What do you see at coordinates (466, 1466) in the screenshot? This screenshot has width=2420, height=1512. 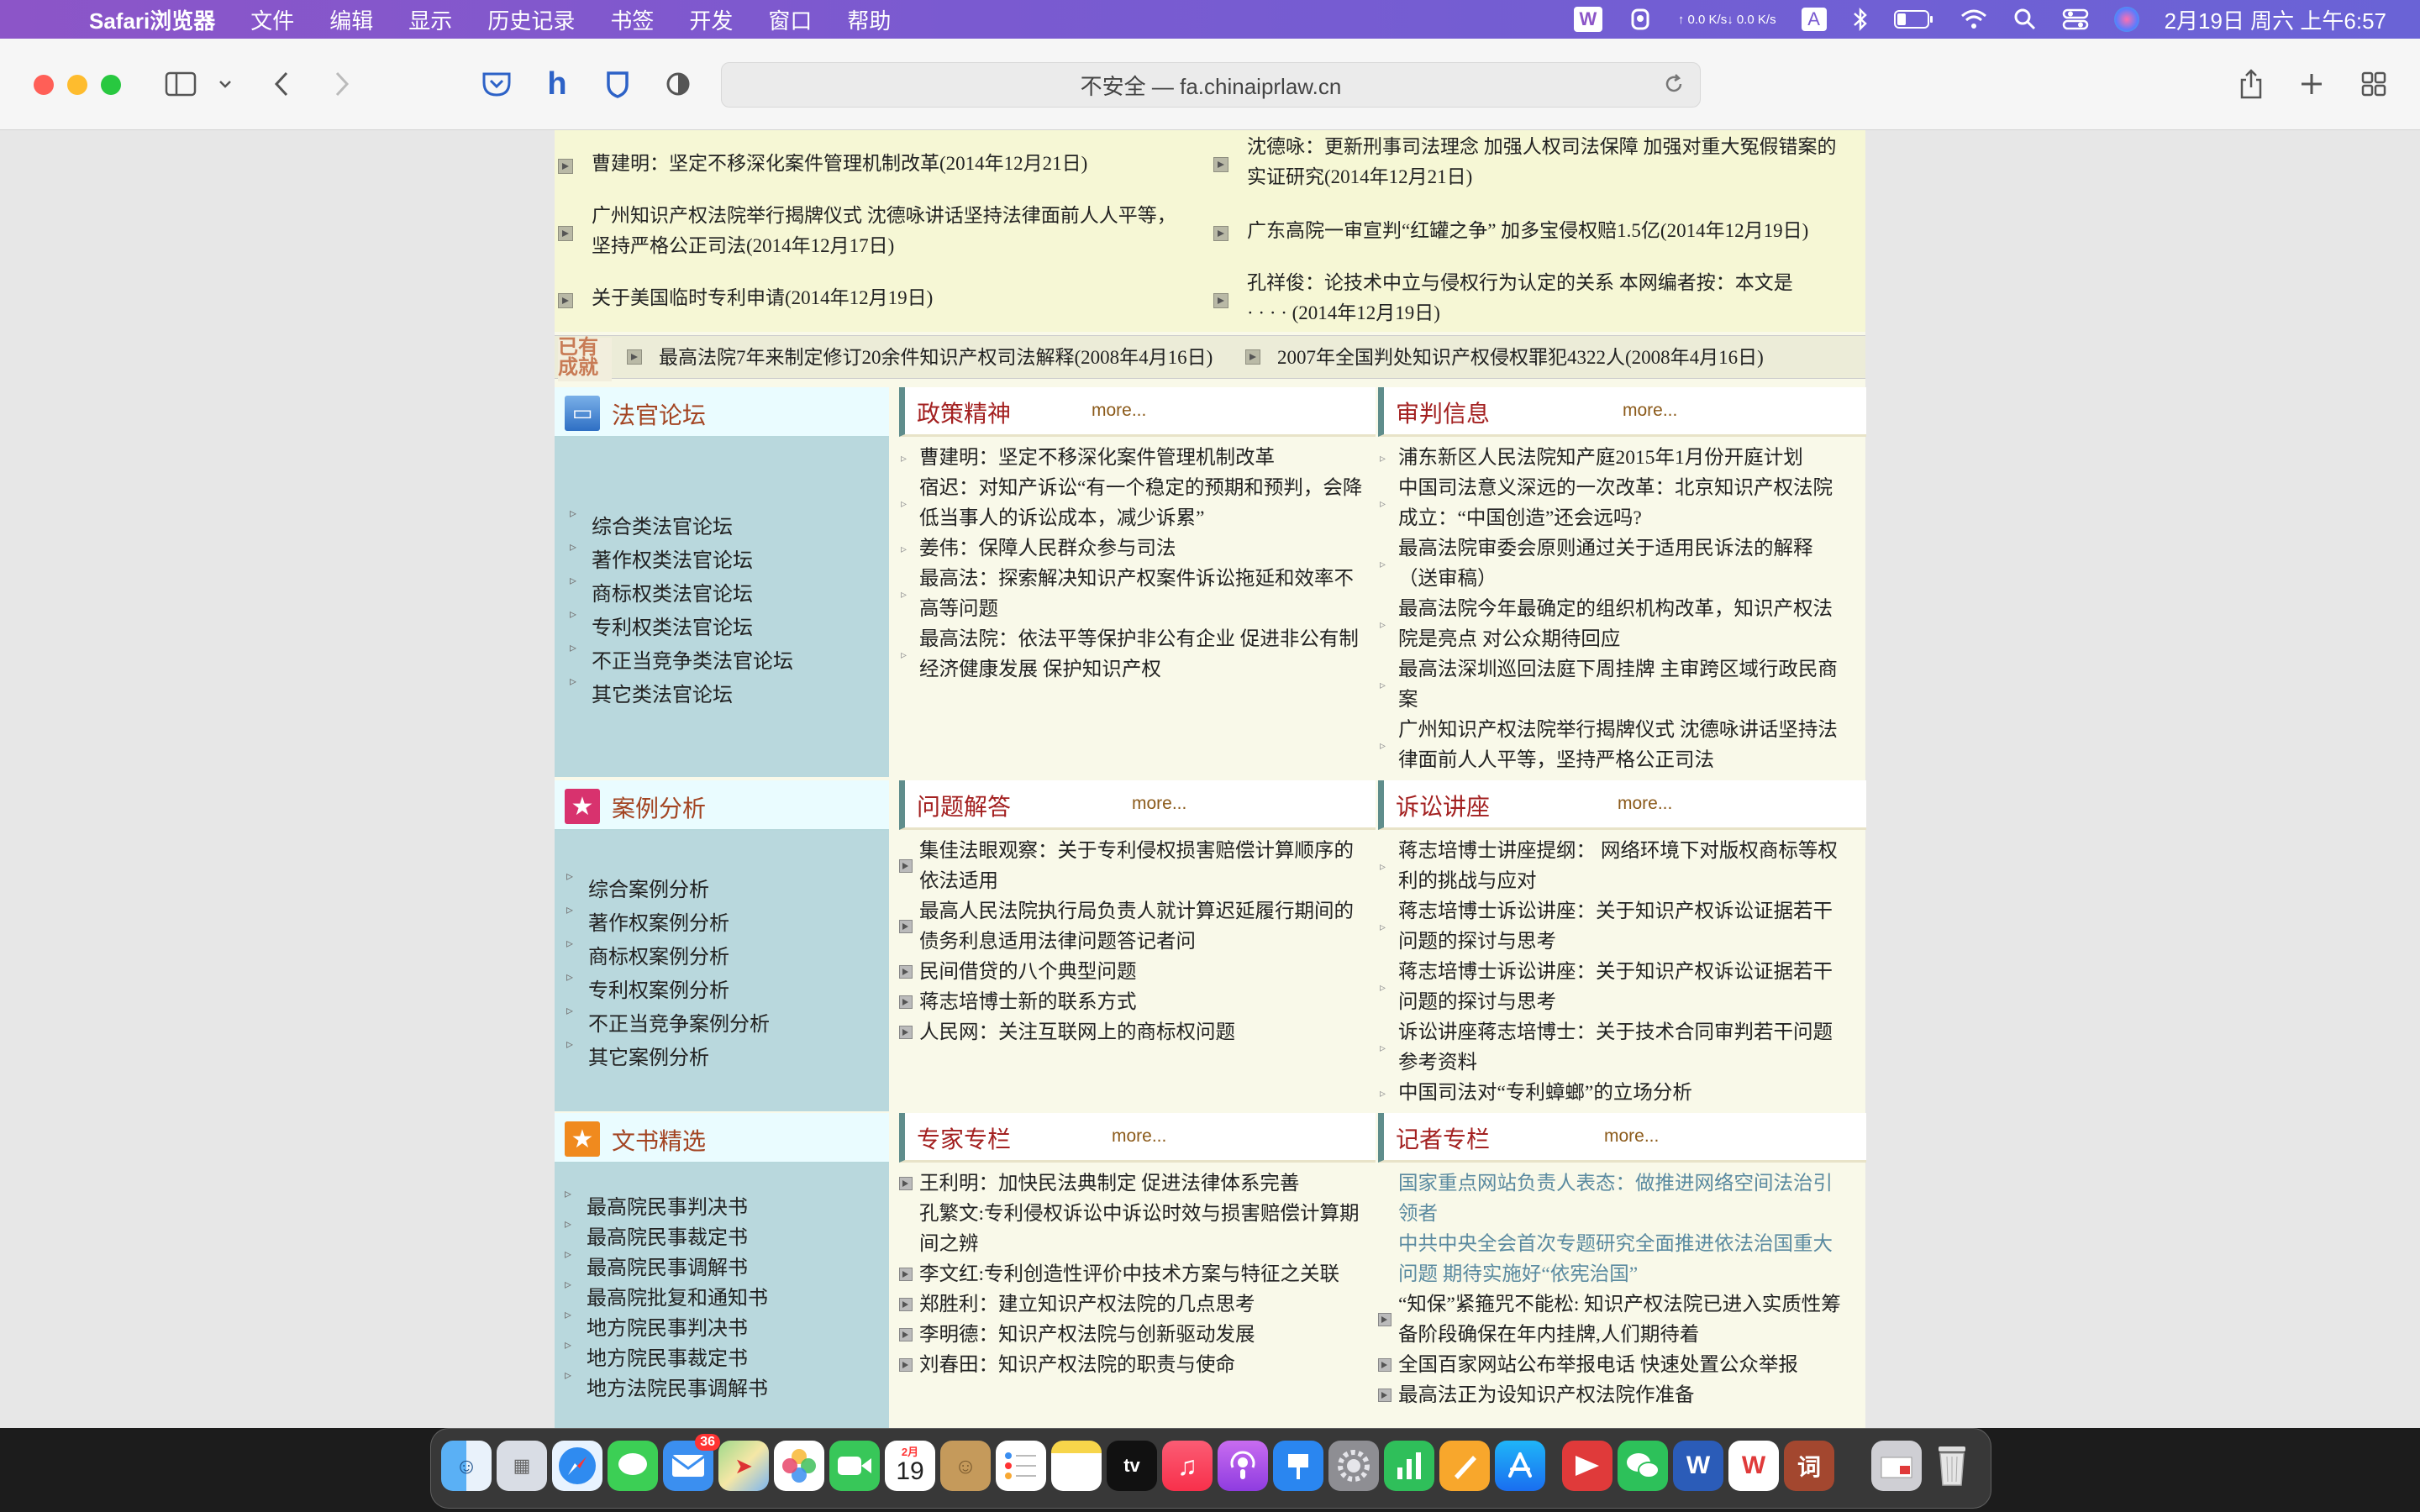 I see `finder-icon: ☺` at bounding box center [466, 1466].